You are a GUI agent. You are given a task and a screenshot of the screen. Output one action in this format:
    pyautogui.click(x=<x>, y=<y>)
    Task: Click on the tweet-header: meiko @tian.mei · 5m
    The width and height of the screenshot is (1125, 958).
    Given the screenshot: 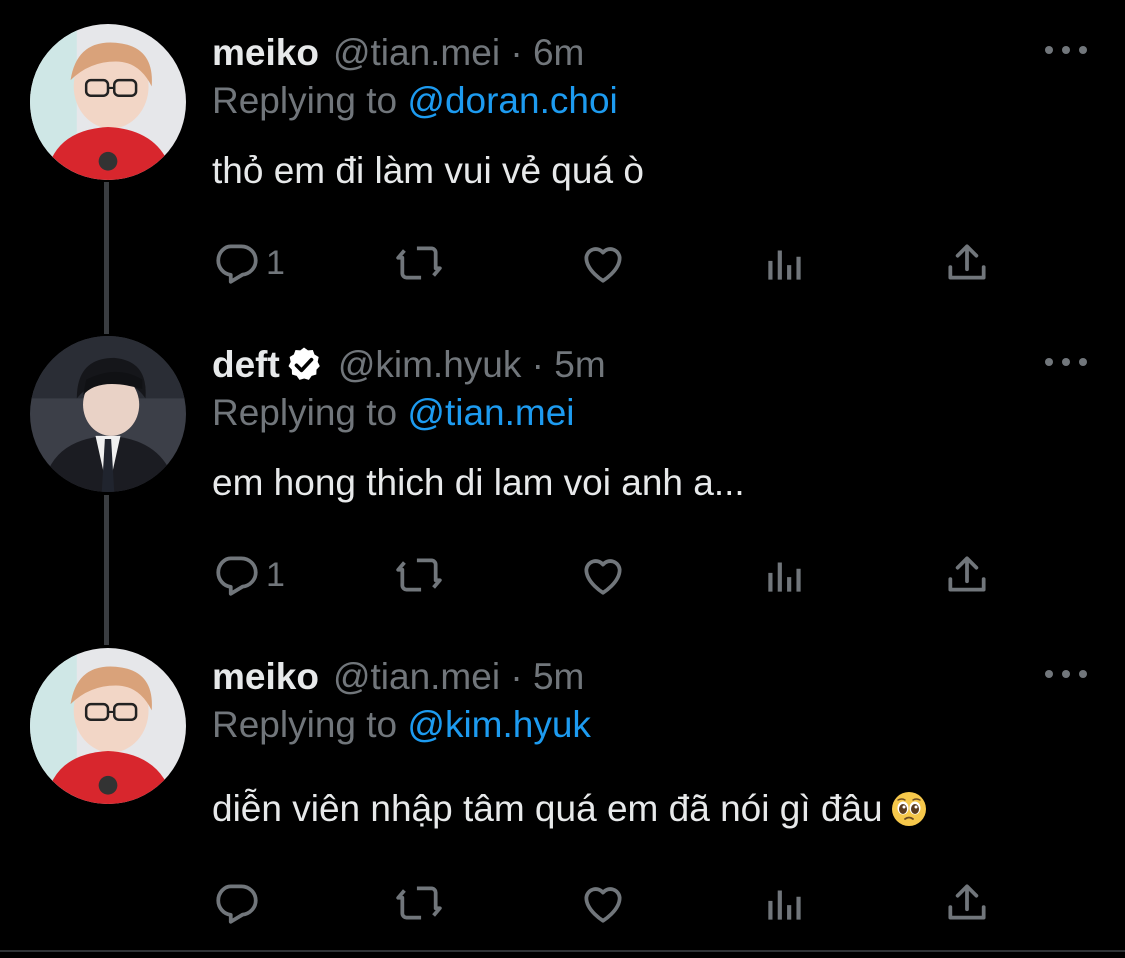 What is the action you would take?
    pyautogui.click(x=398, y=677)
    